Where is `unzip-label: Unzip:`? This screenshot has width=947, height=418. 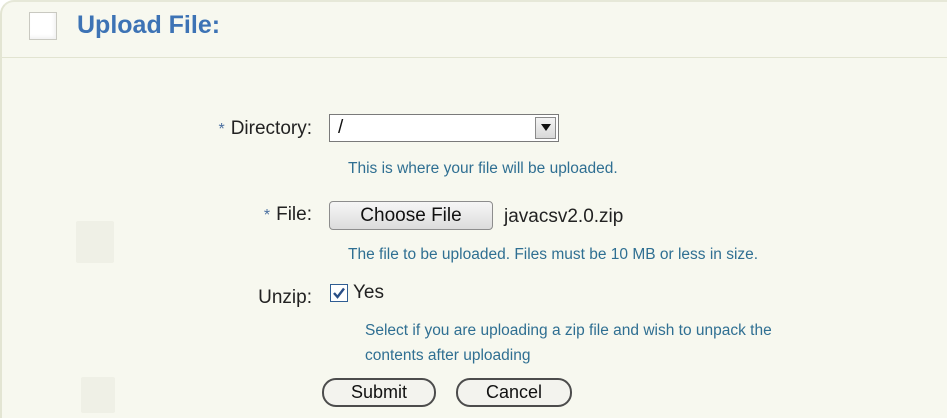 unzip-label: Unzip: is located at coordinates (285, 297).